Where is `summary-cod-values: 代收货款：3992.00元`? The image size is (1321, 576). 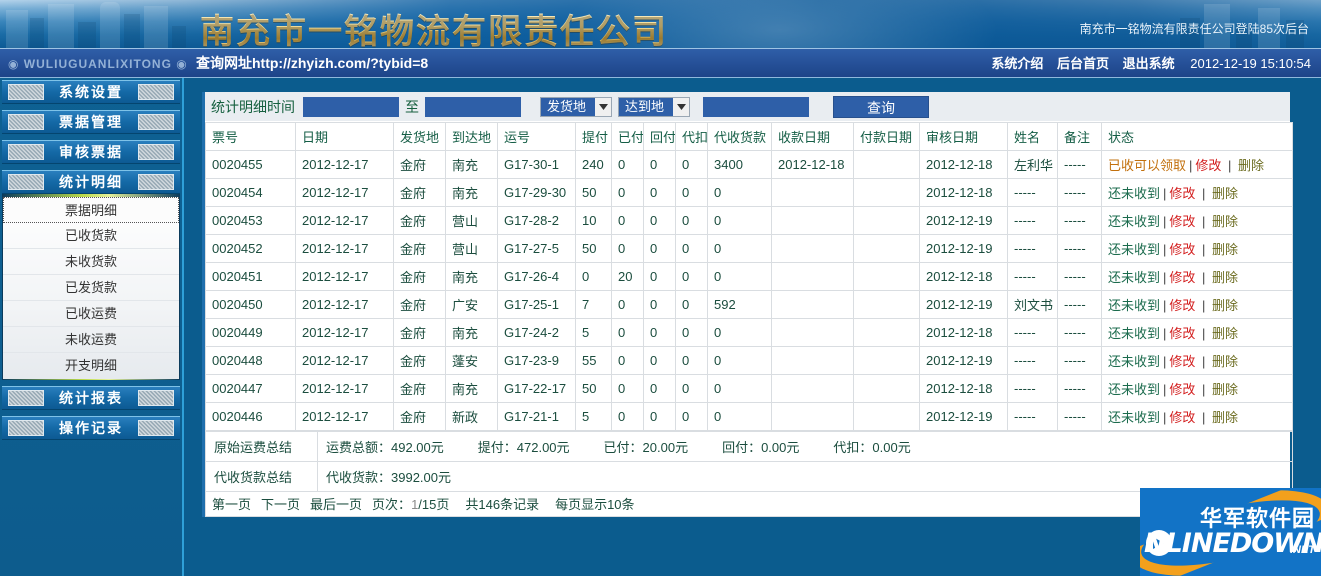
summary-cod-values: 代收货款：3992.00元 is located at coordinates (805, 476).